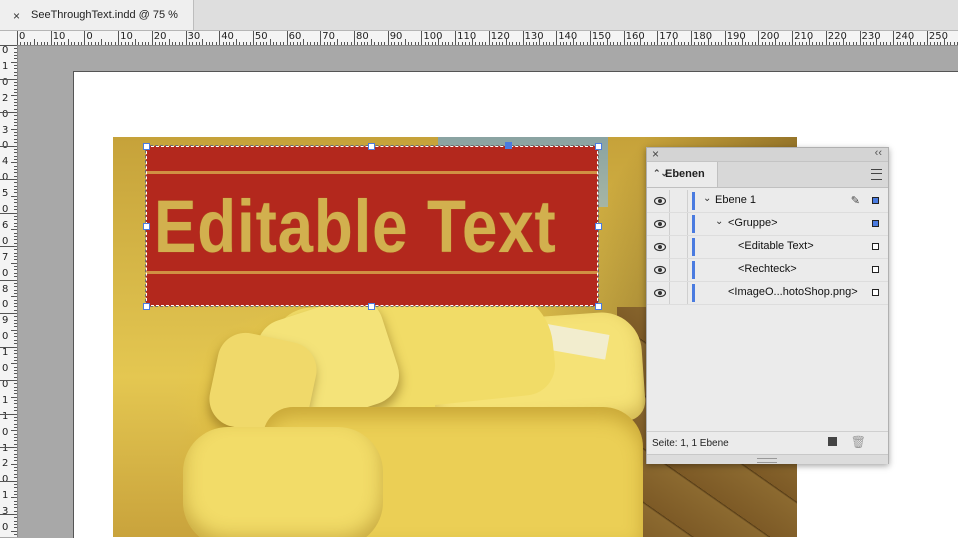  I want to click on trash-icon: 🗑, so click(858, 442).